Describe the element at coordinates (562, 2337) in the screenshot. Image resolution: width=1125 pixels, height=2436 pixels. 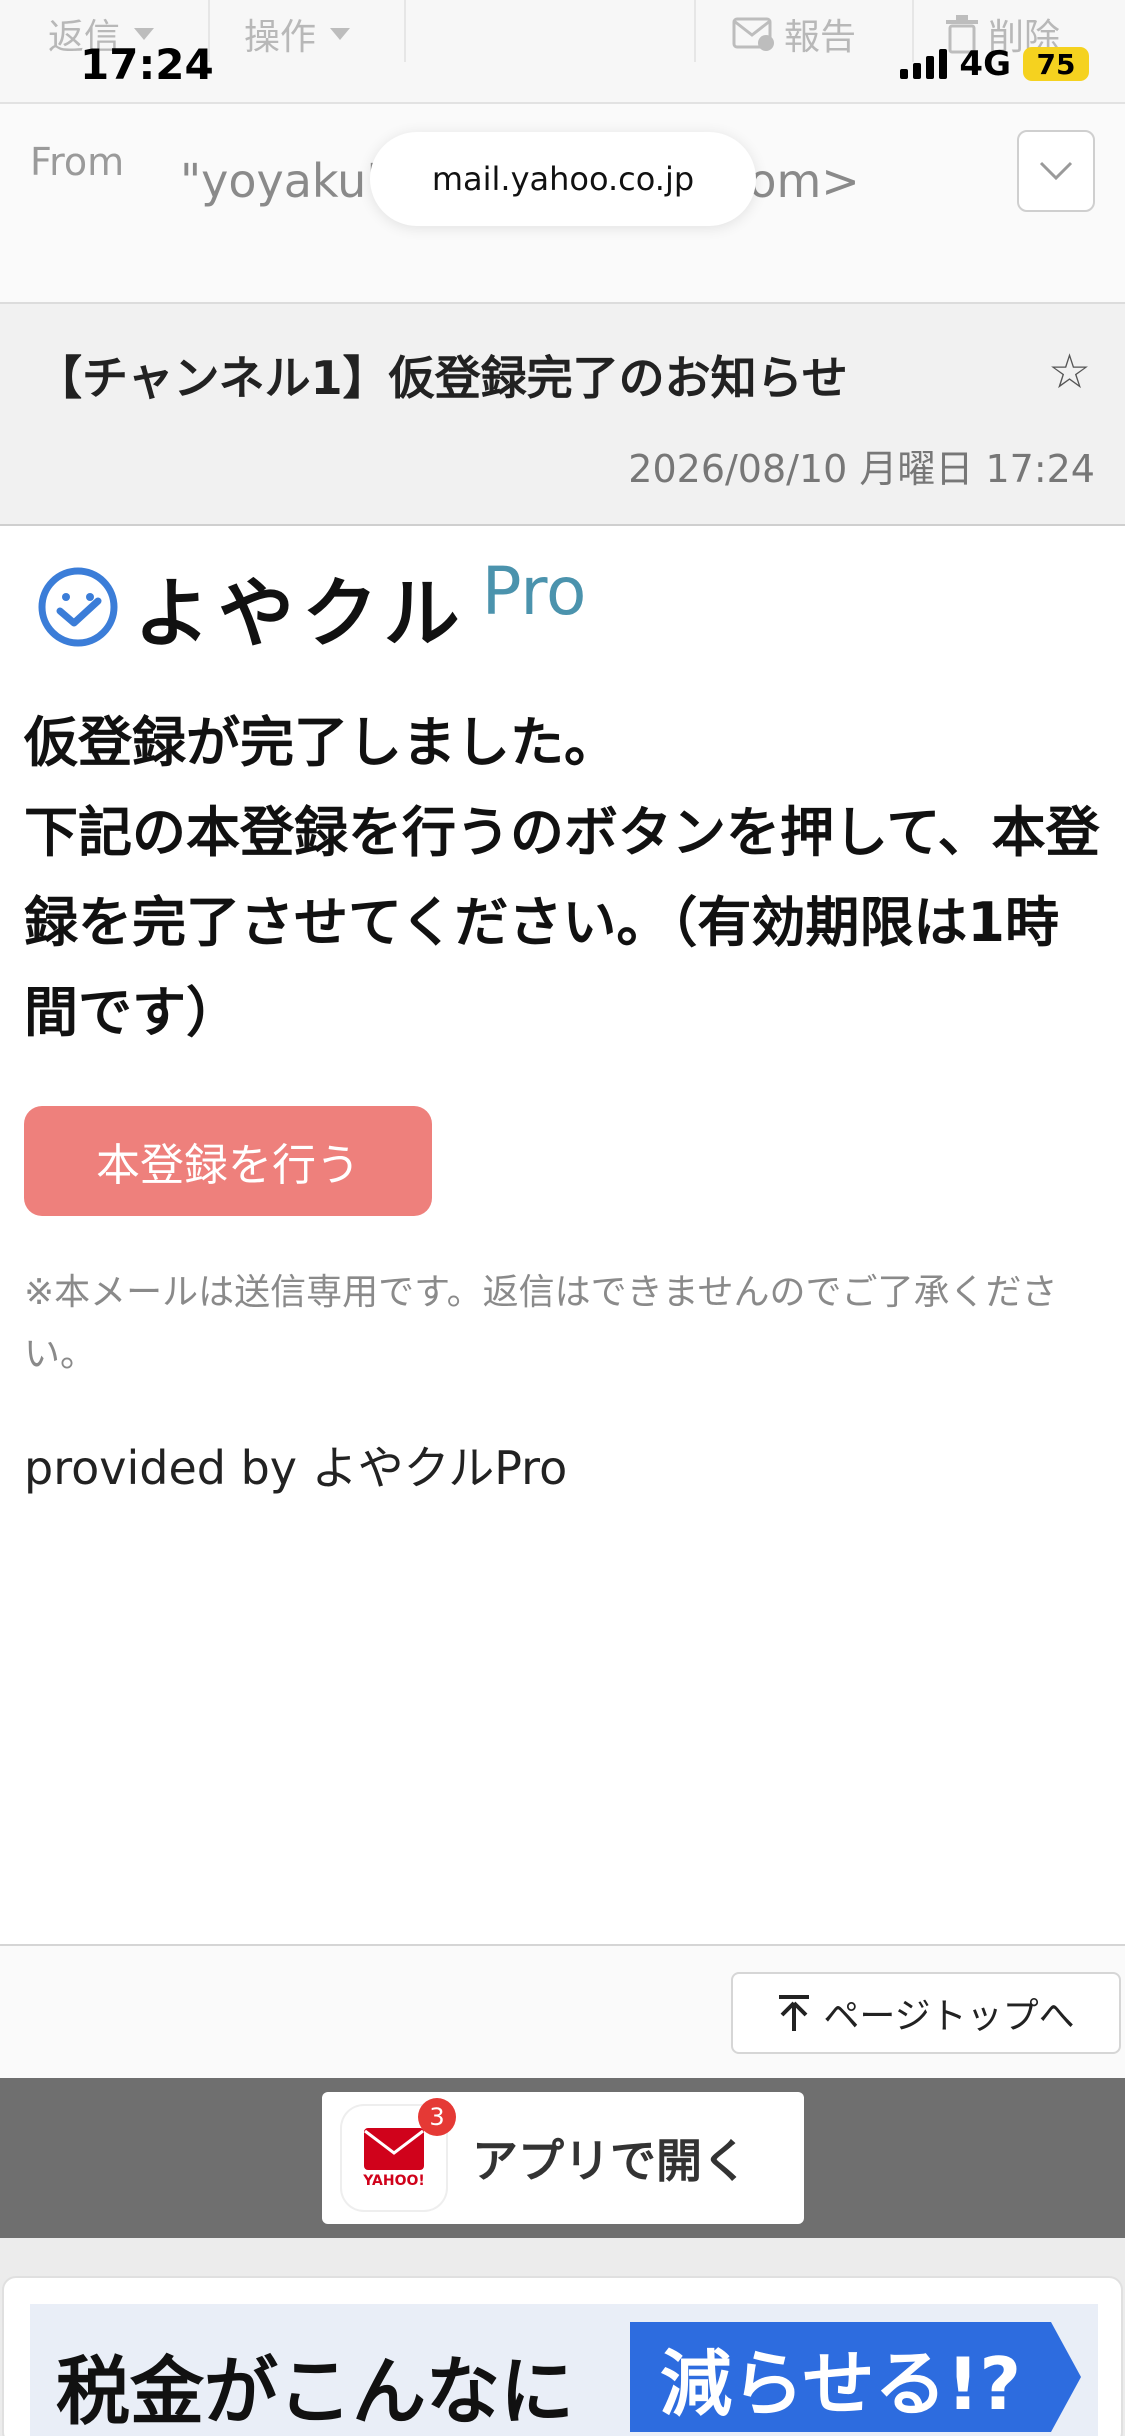
I see `ad-area: 税金がこんなに 減らせる!?` at that location.